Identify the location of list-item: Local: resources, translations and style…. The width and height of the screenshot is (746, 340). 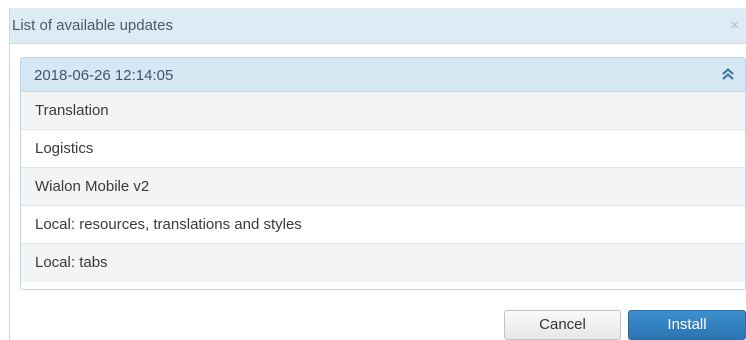
(383, 225).